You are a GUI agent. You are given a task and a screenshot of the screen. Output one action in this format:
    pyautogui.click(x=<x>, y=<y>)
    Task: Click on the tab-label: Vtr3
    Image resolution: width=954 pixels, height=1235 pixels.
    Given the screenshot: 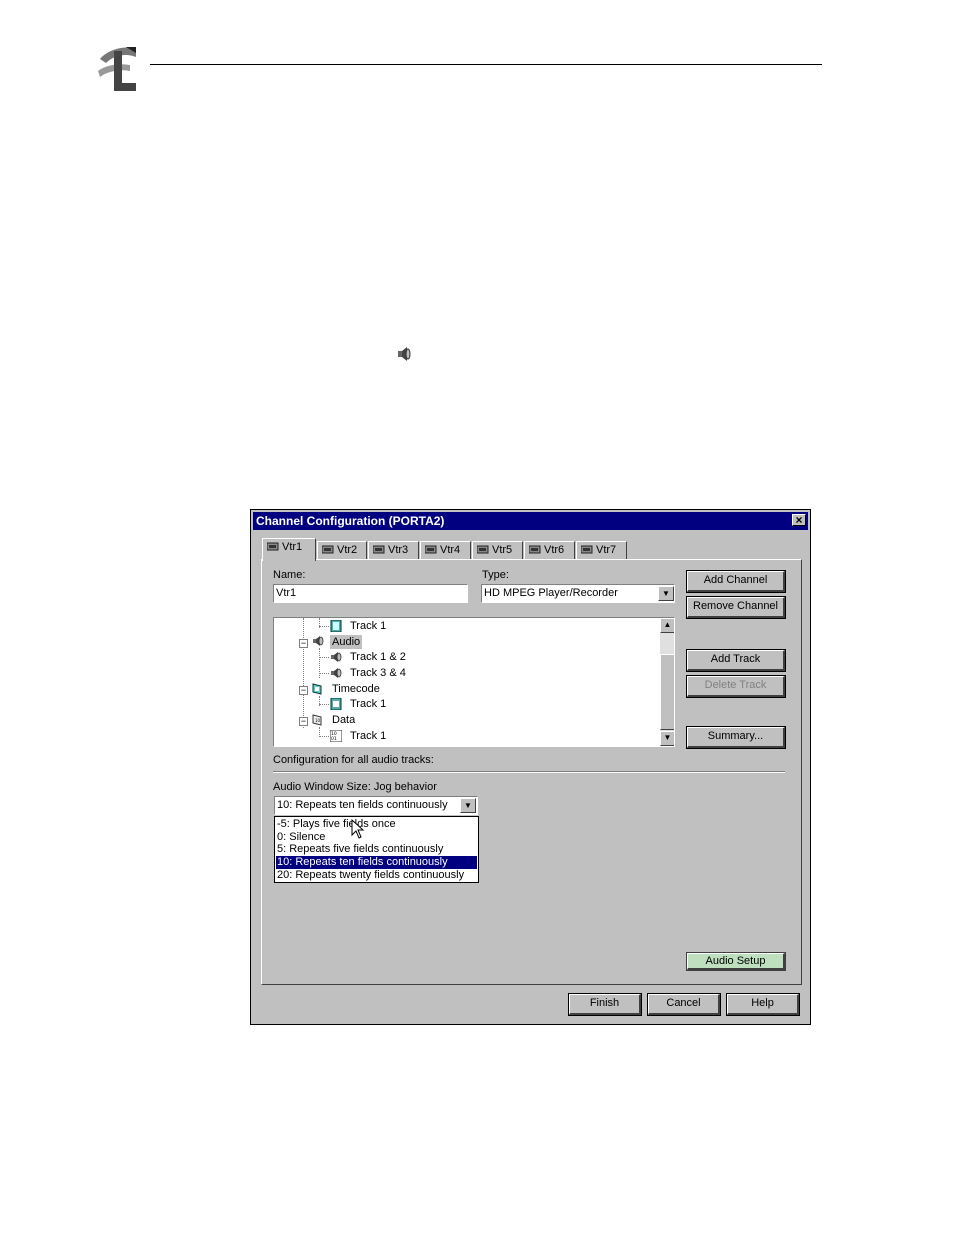 What is the action you would take?
    pyautogui.click(x=398, y=550)
    